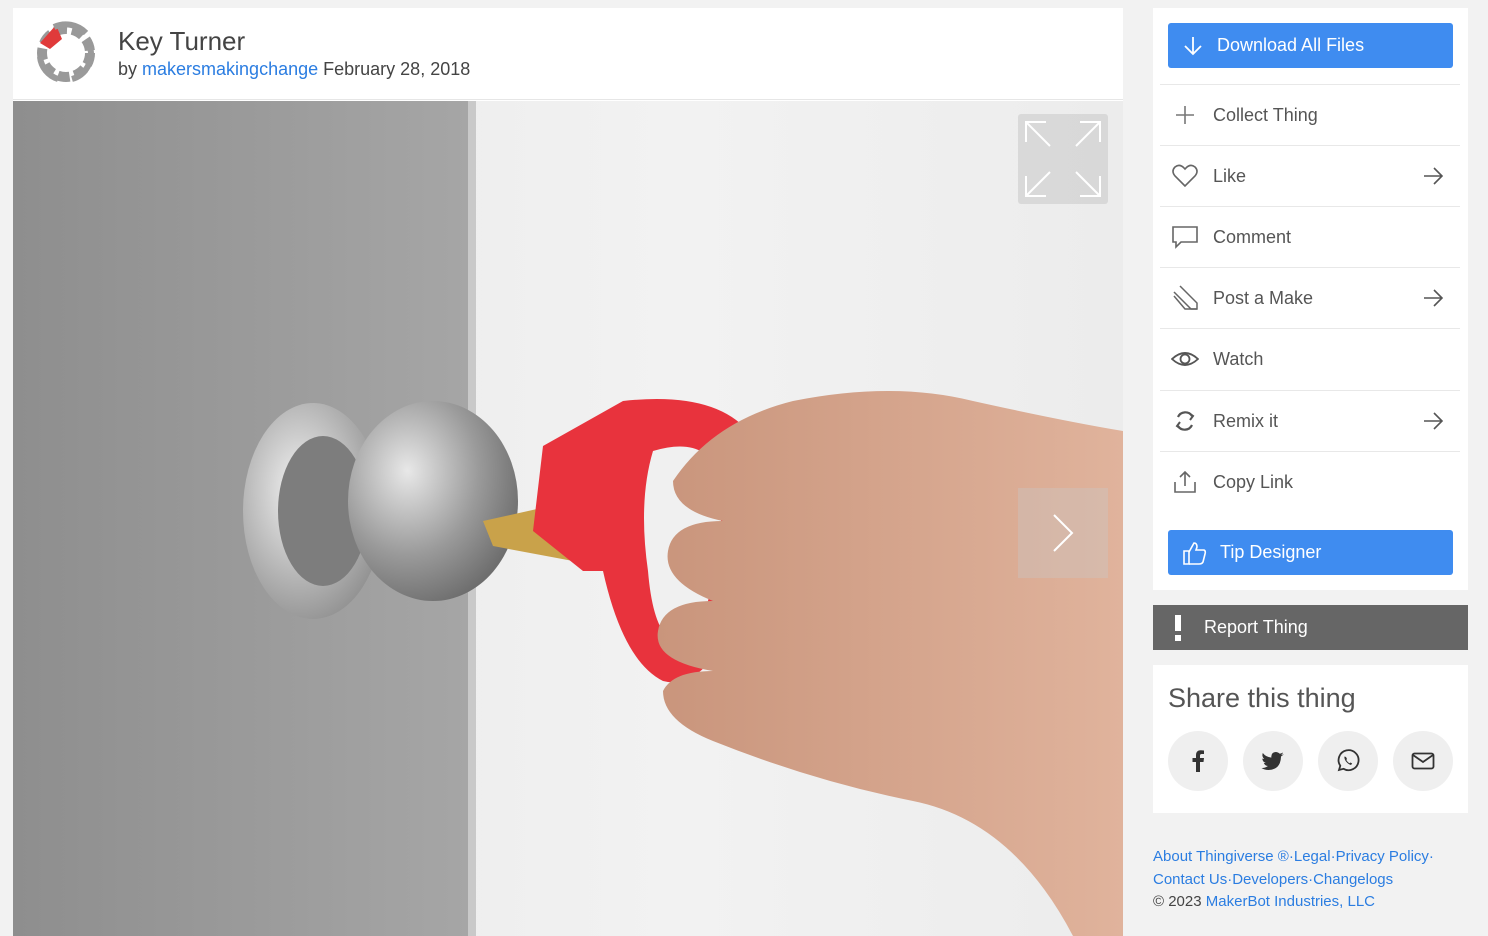 The width and height of the screenshot is (1488, 936). What do you see at coordinates (1310, 481) in the screenshot?
I see `copy-link-button: Copy Link` at bounding box center [1310, 481].